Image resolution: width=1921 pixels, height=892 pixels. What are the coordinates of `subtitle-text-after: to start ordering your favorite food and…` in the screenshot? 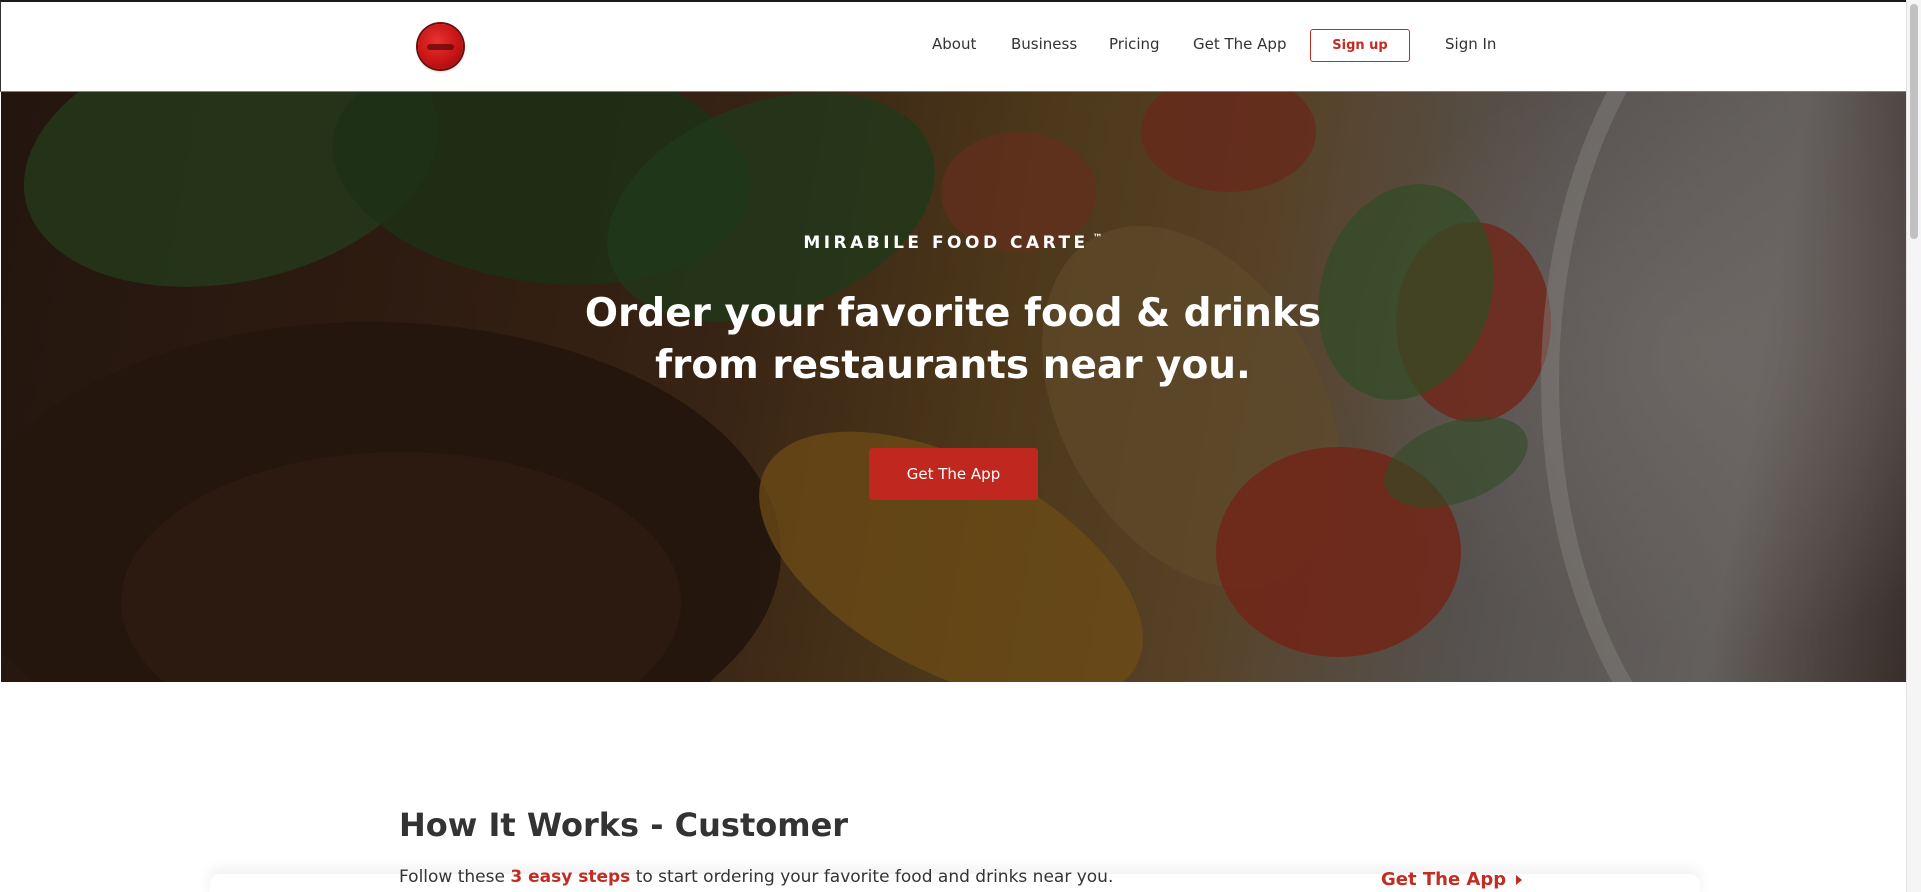 It's located at (872, 877).